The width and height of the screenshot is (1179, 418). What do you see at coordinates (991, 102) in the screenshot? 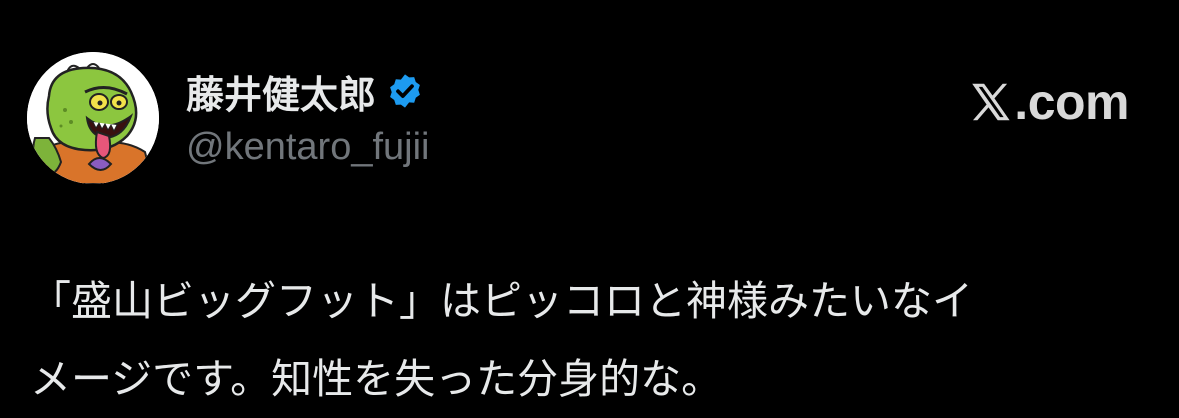
I see `x-logo-icon` at bounding box center [991, 102].